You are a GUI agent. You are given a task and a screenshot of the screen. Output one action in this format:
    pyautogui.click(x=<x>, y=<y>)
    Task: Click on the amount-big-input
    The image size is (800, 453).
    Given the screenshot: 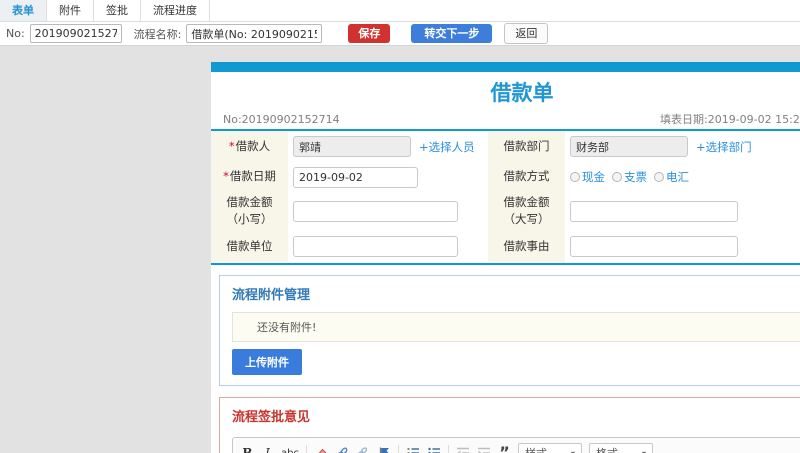 What is the action you would take?
    pyautogui.click(x=654, y=211)
    